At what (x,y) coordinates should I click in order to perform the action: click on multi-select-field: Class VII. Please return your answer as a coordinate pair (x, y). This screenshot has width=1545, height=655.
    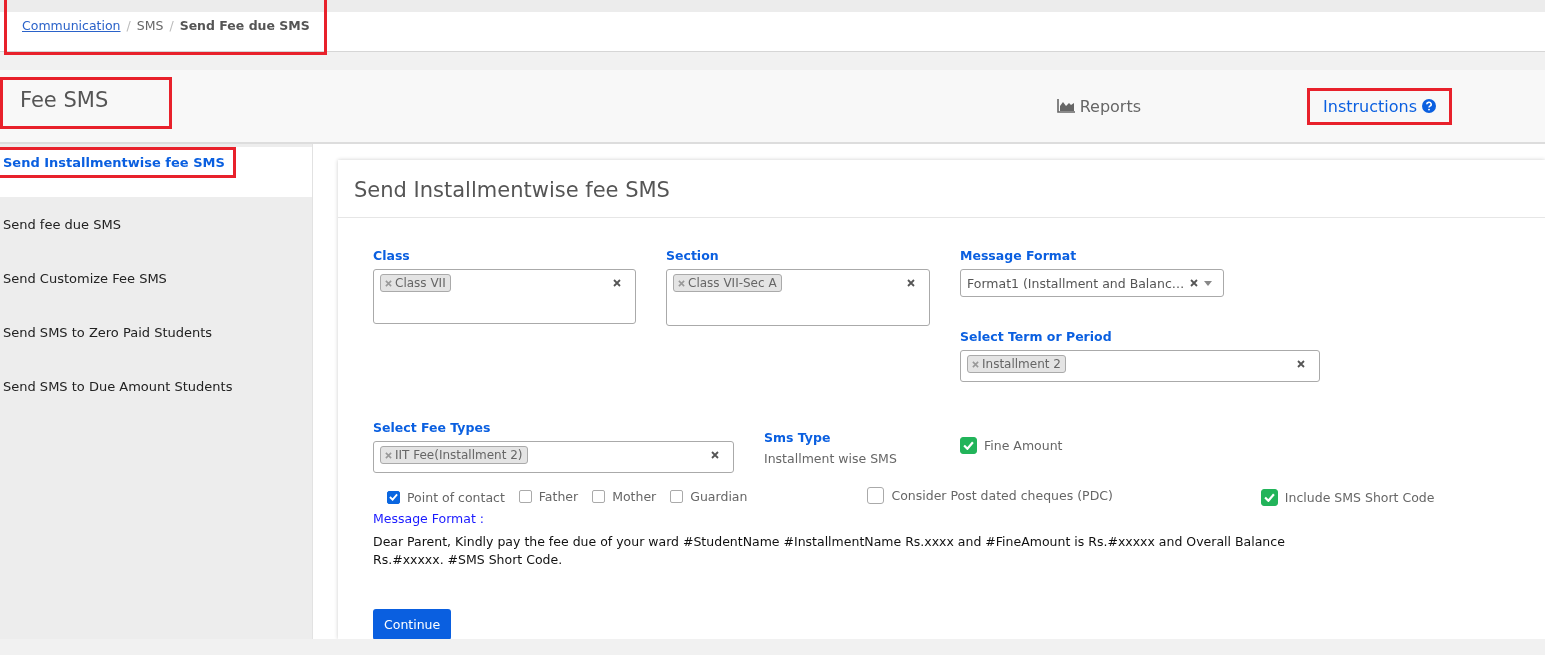
    Looking at the image, I should click on (504, 296).